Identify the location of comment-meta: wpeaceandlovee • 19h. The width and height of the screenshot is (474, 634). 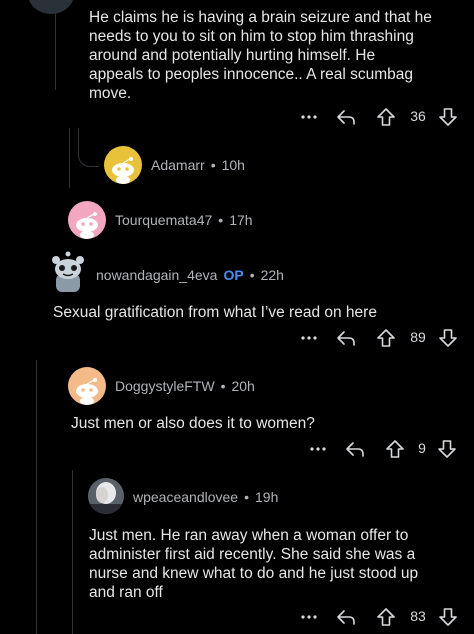
(205, 497).